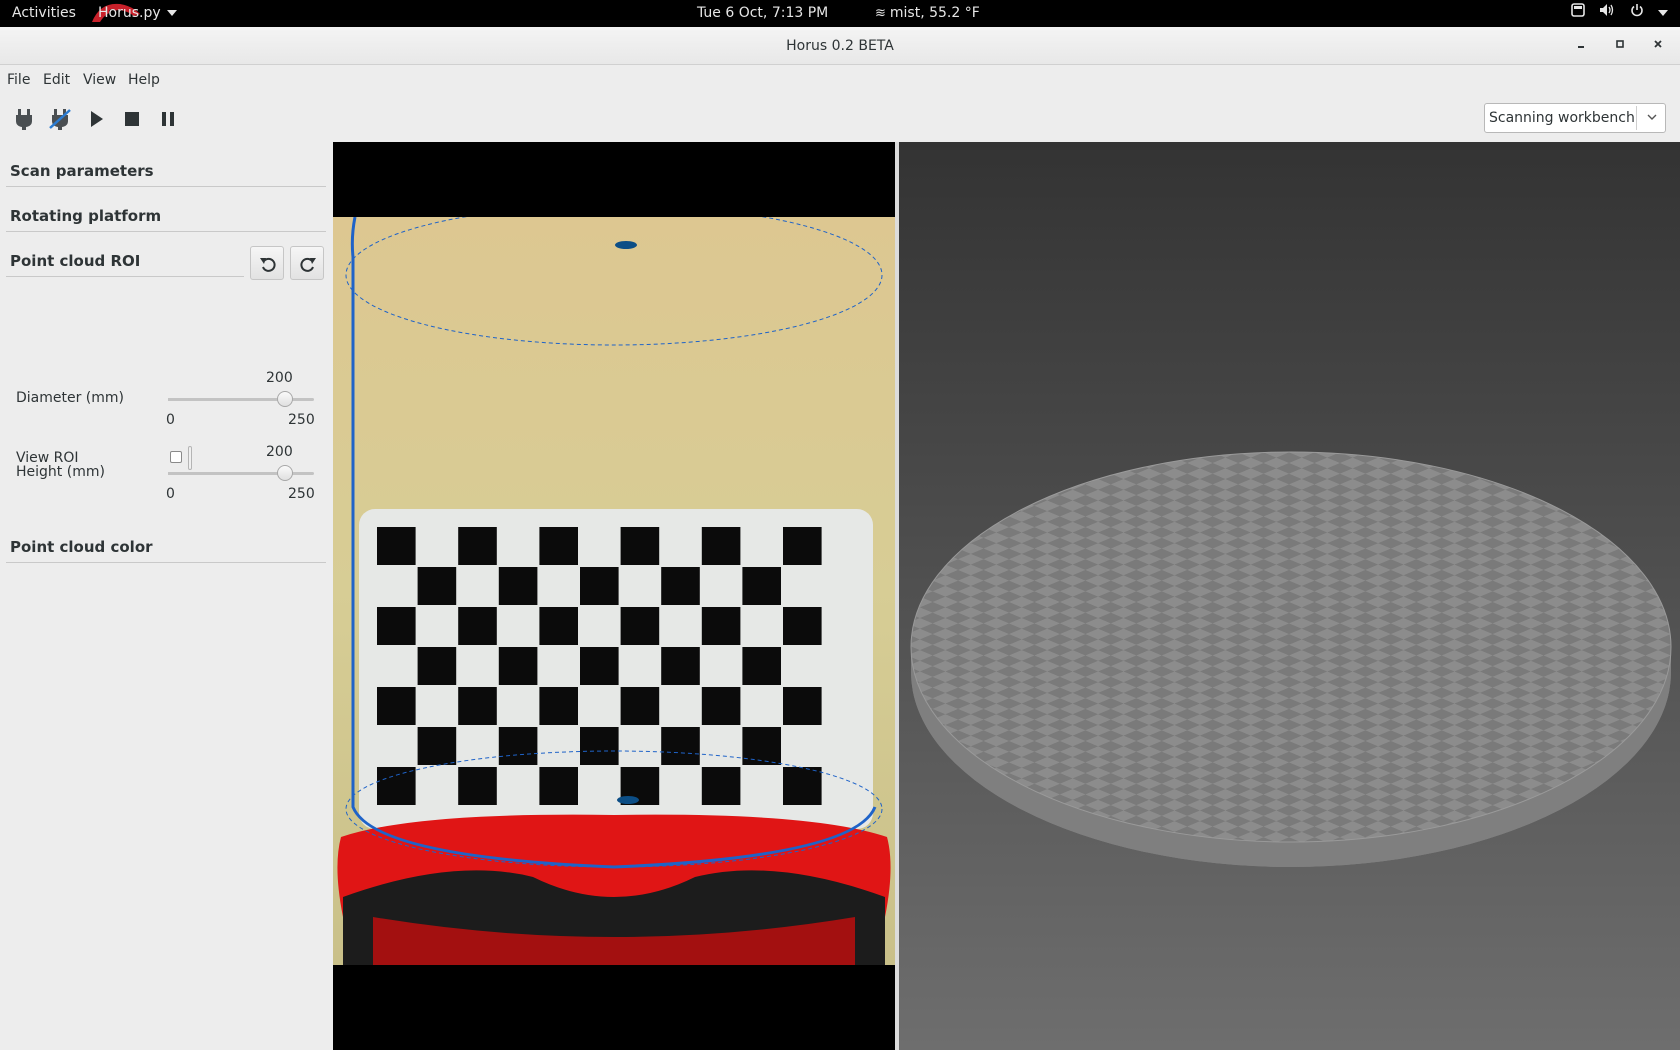  I want to click on calibration-pattern, so click(599, 666).